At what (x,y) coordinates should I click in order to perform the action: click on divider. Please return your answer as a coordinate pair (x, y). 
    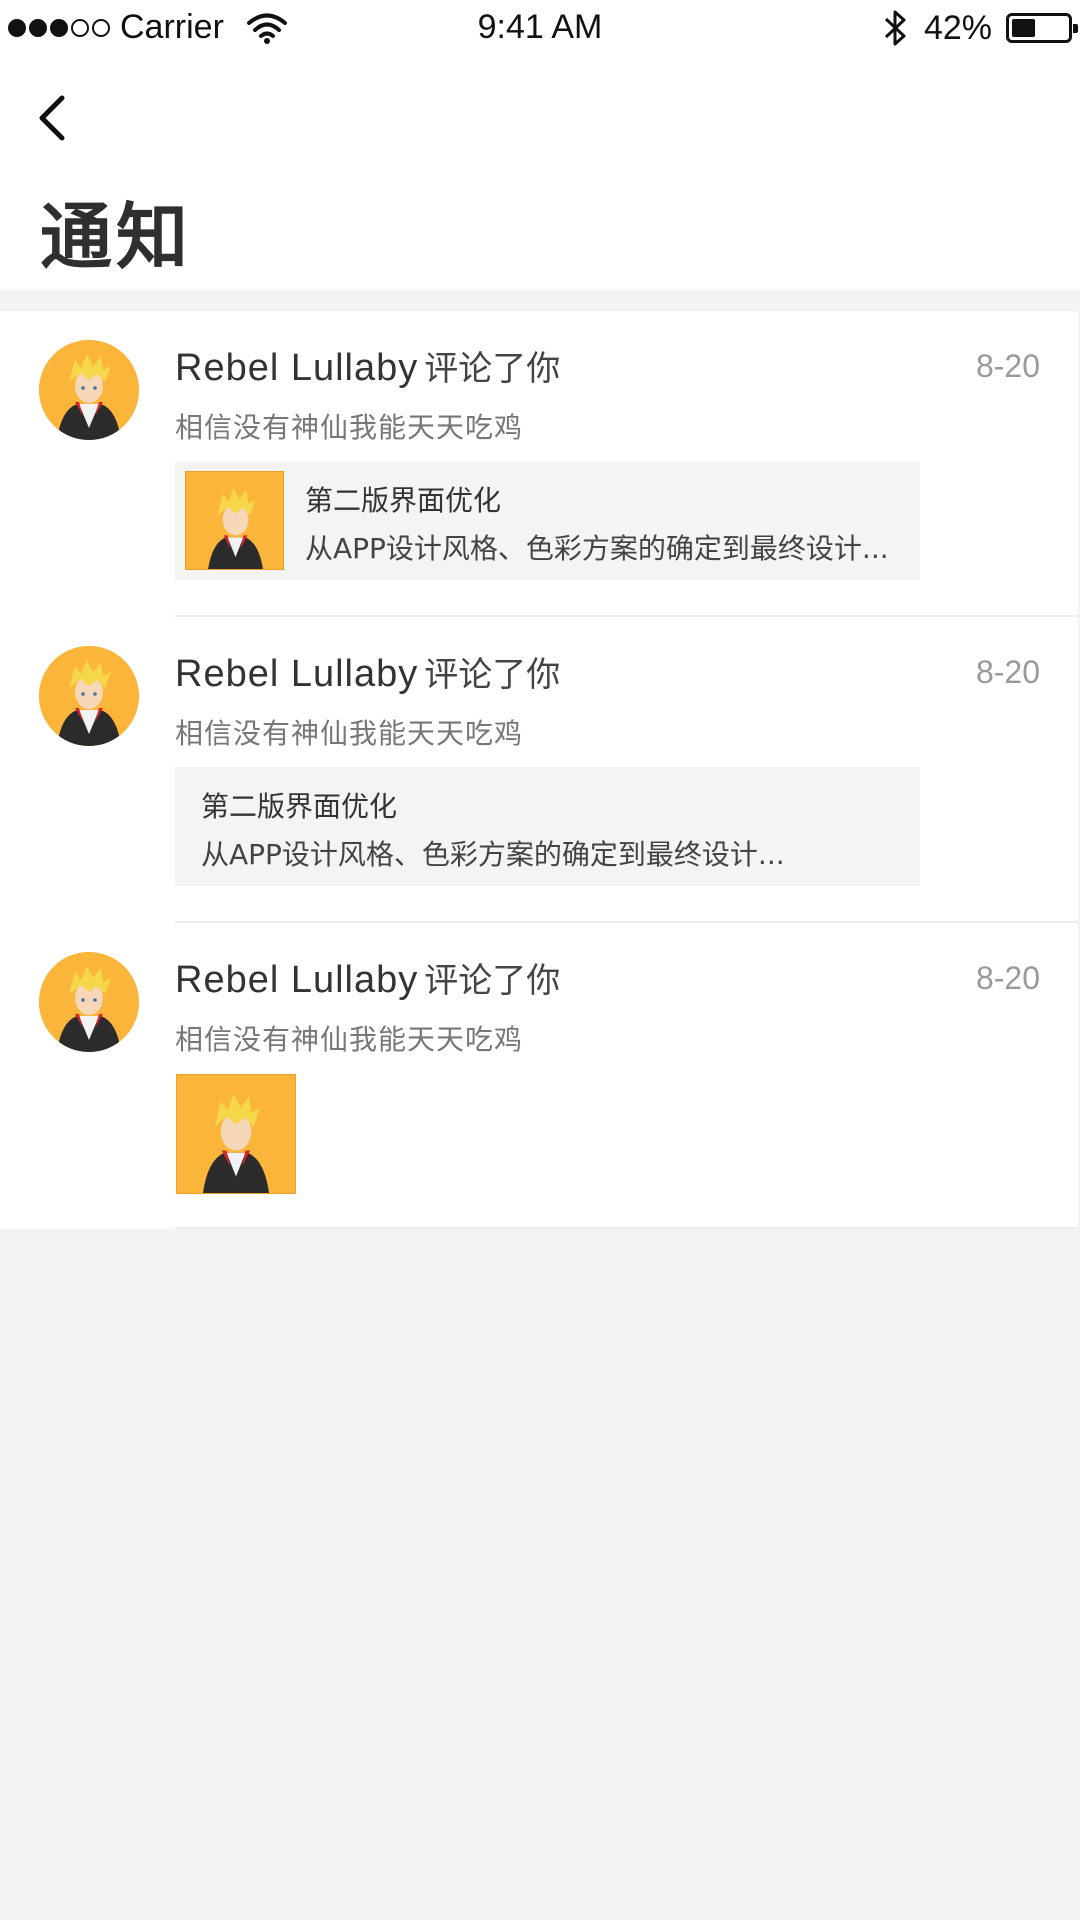
    Looking at the image, I should click on (626, 1228).